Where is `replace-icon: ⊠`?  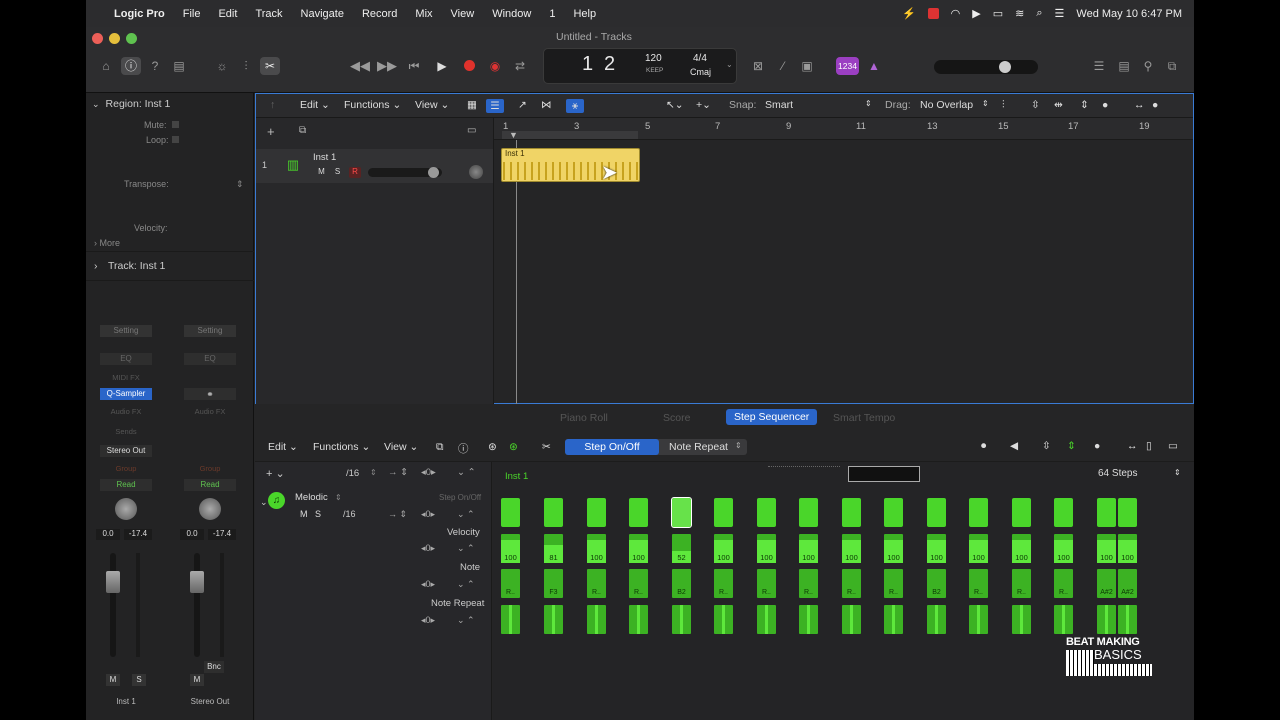
replace-icon: ⊠ is located at coordinates (758, 66).